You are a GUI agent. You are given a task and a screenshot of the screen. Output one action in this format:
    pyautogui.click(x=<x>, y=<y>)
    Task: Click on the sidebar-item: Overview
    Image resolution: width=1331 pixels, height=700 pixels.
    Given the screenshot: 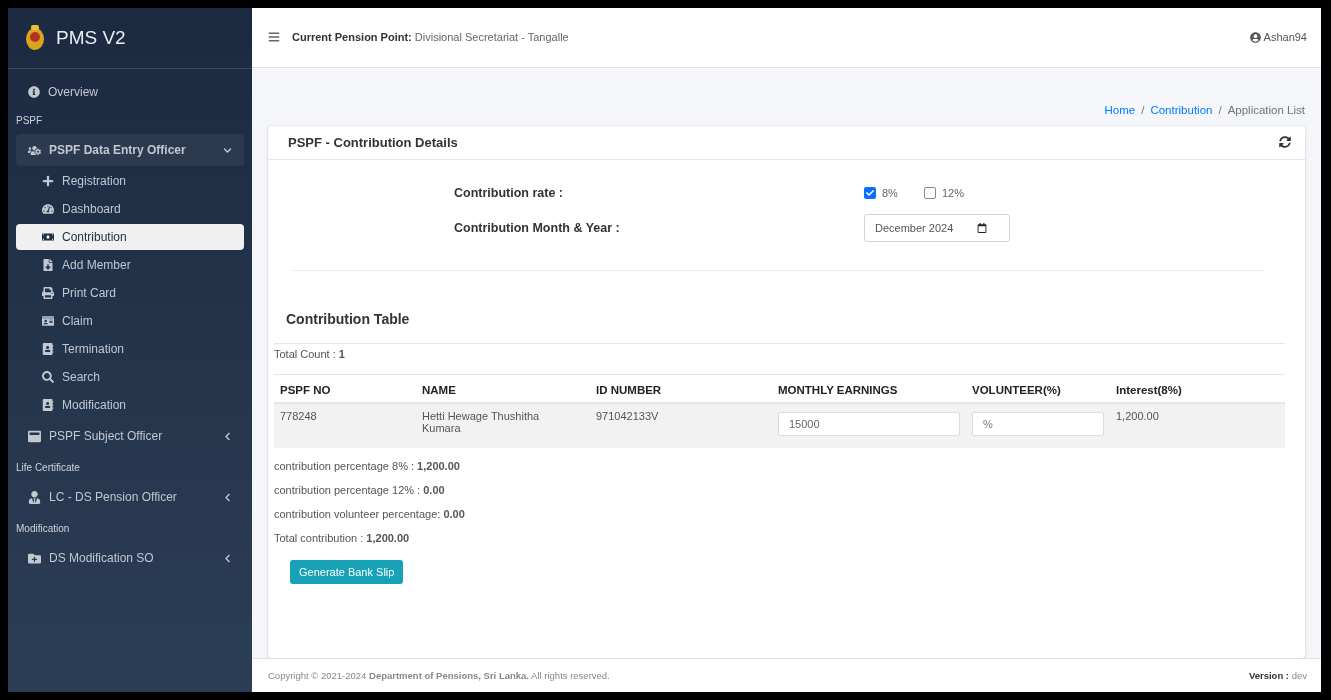 What is the action you would take?
    pyautogui.click(x=130, y=92)
    